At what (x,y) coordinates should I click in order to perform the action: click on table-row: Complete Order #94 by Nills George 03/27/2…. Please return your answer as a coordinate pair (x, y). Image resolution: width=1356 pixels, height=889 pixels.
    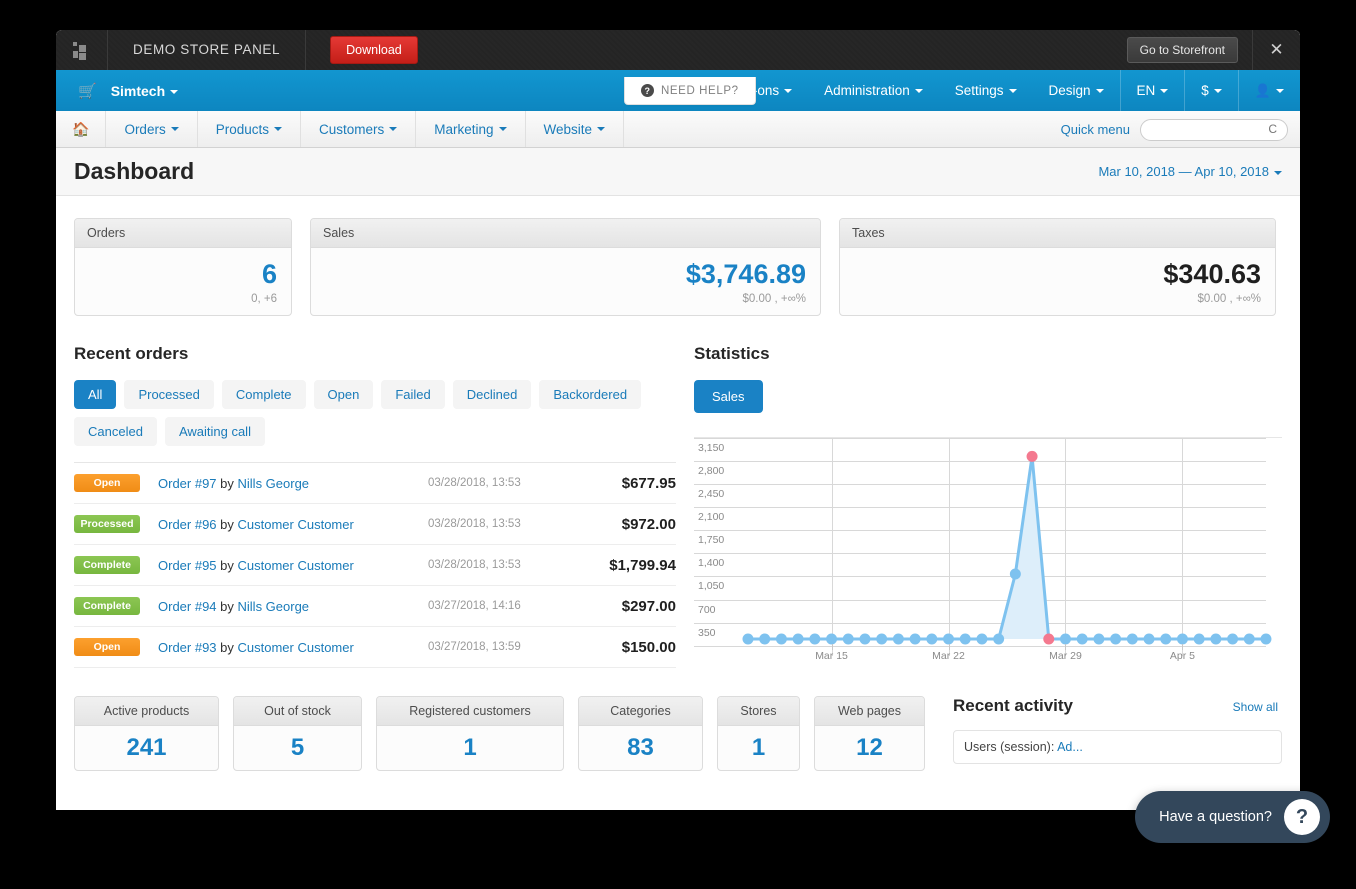
    Looking at the image, I should click on (375, 607).